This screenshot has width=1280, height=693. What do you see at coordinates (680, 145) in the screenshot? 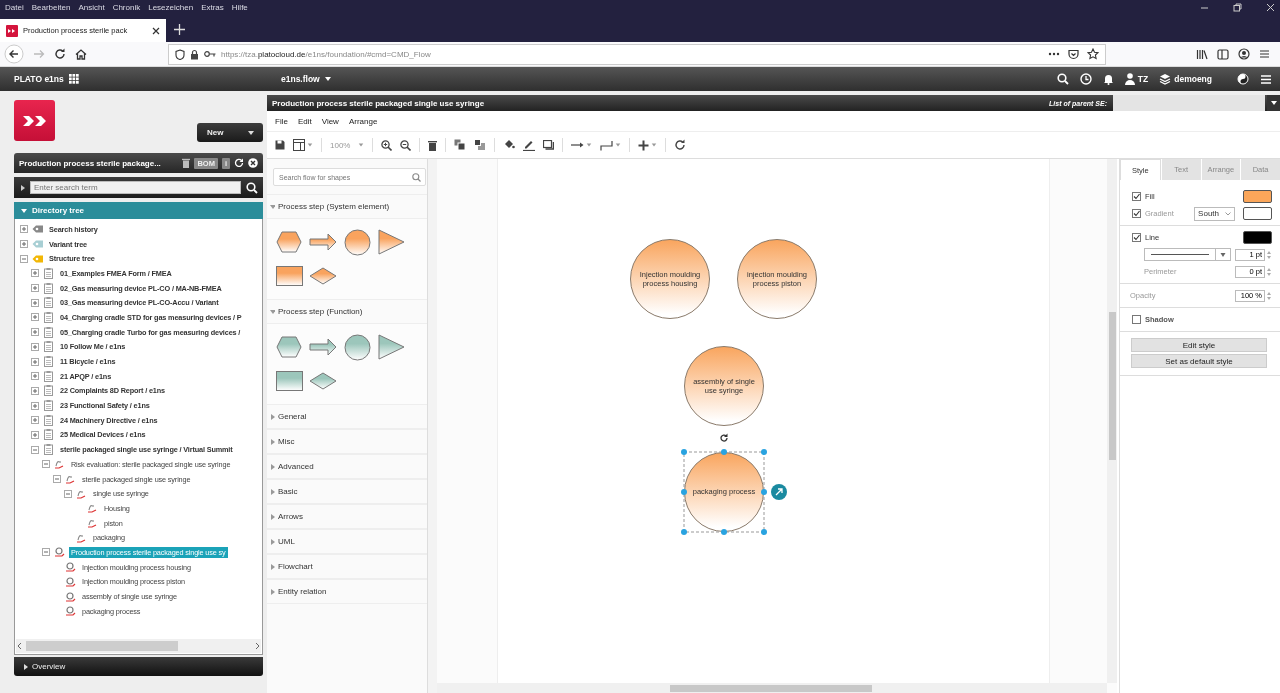
I see `redo-icon` at bounding box center [680, 145].